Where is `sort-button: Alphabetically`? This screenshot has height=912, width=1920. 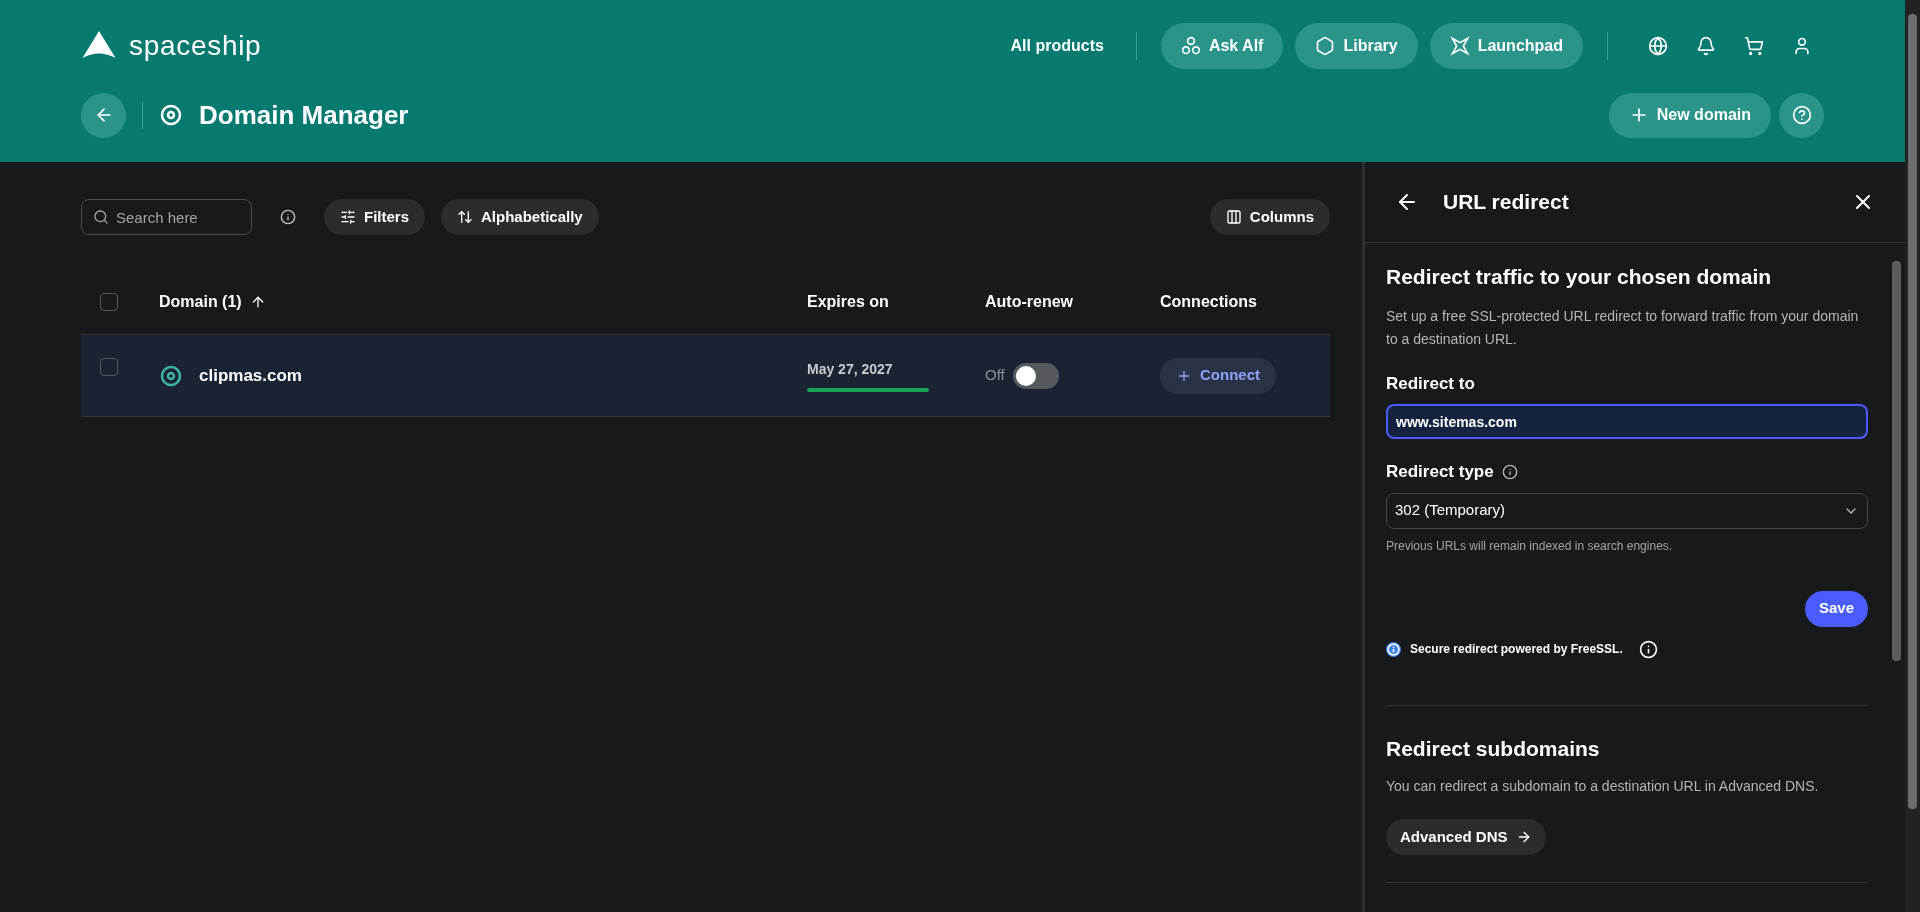
sort-button: Alphabetically is located at coordinates (520, 217).